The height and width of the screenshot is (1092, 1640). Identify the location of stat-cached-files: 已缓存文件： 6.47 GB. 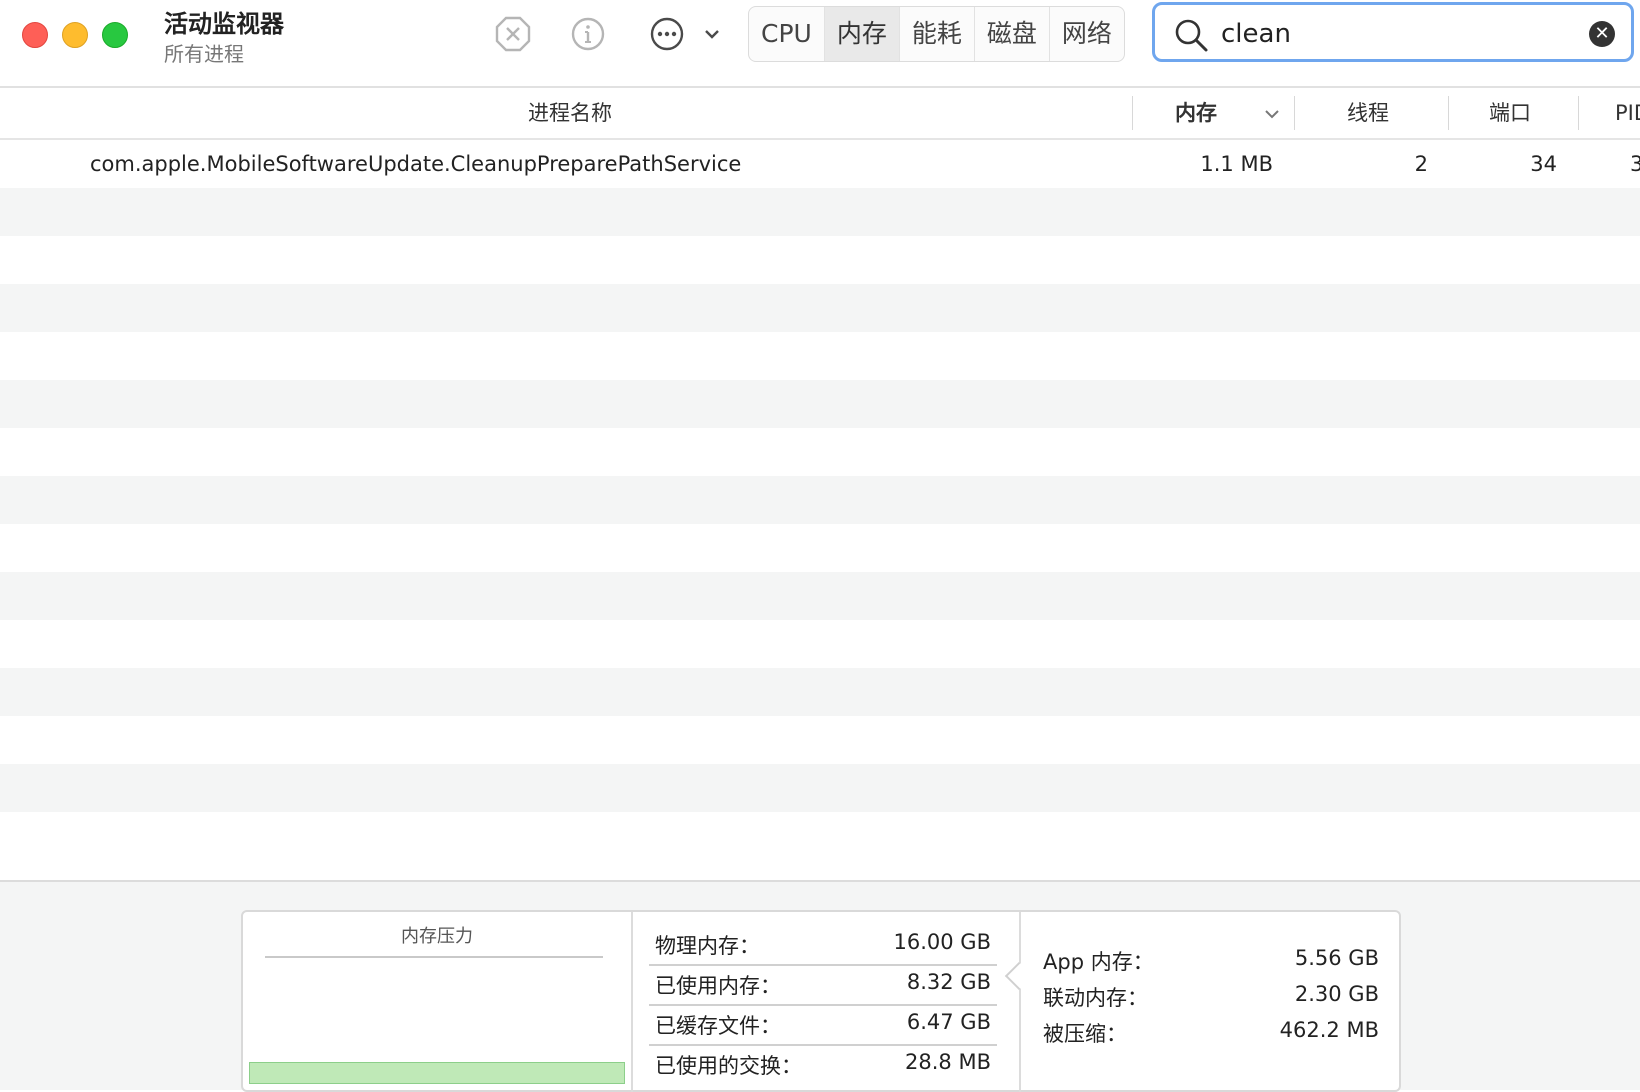
(823, 1025).